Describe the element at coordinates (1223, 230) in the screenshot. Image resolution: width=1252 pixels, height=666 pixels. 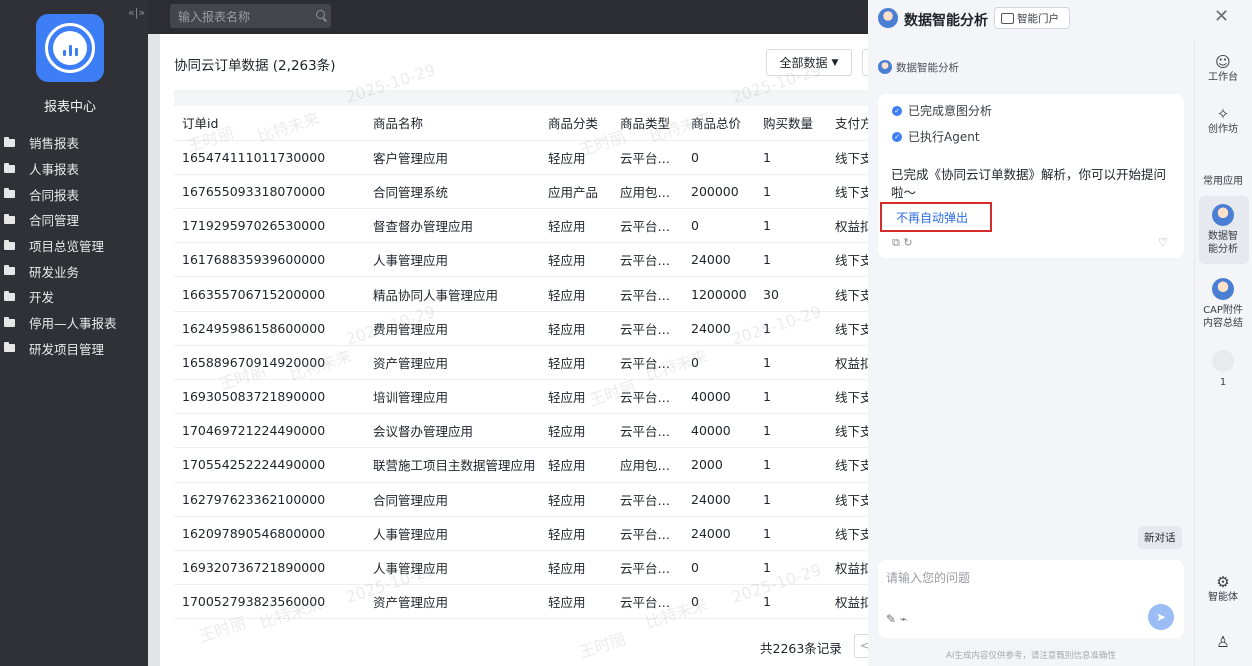
I see `rail-data-analysis: 数据智能分析` at that location.